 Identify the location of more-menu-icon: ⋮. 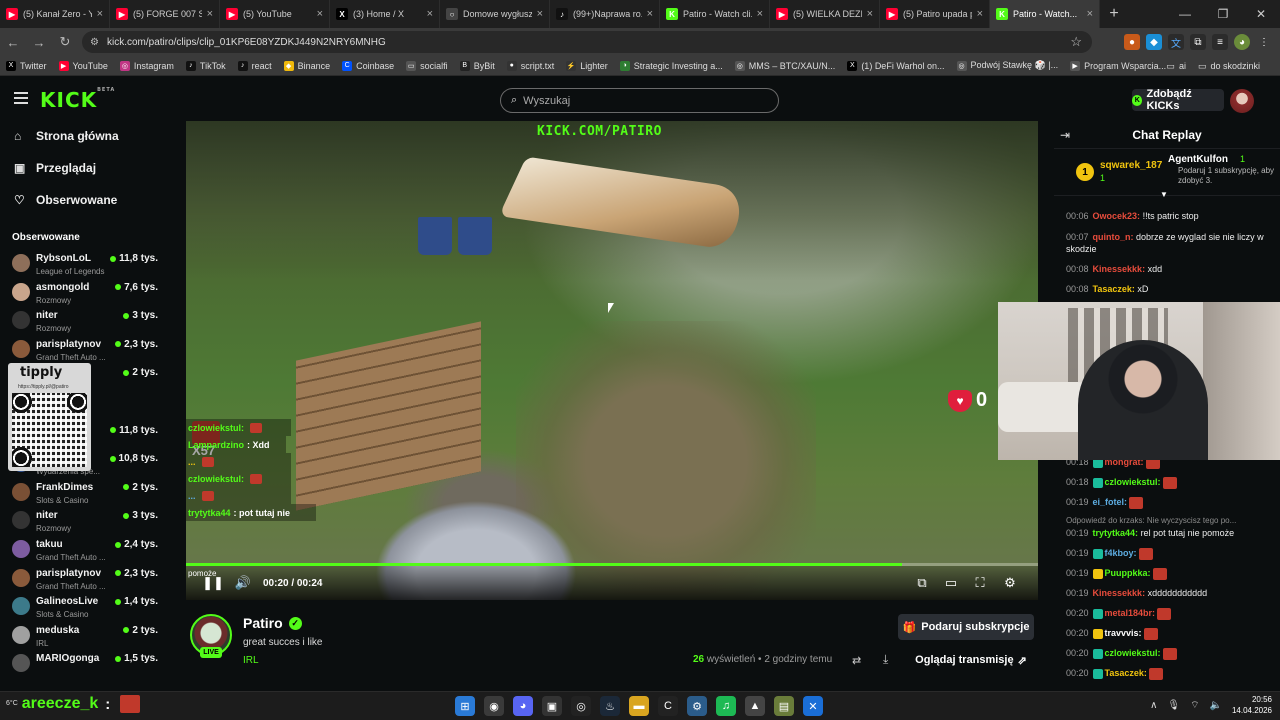
(1264, 42).